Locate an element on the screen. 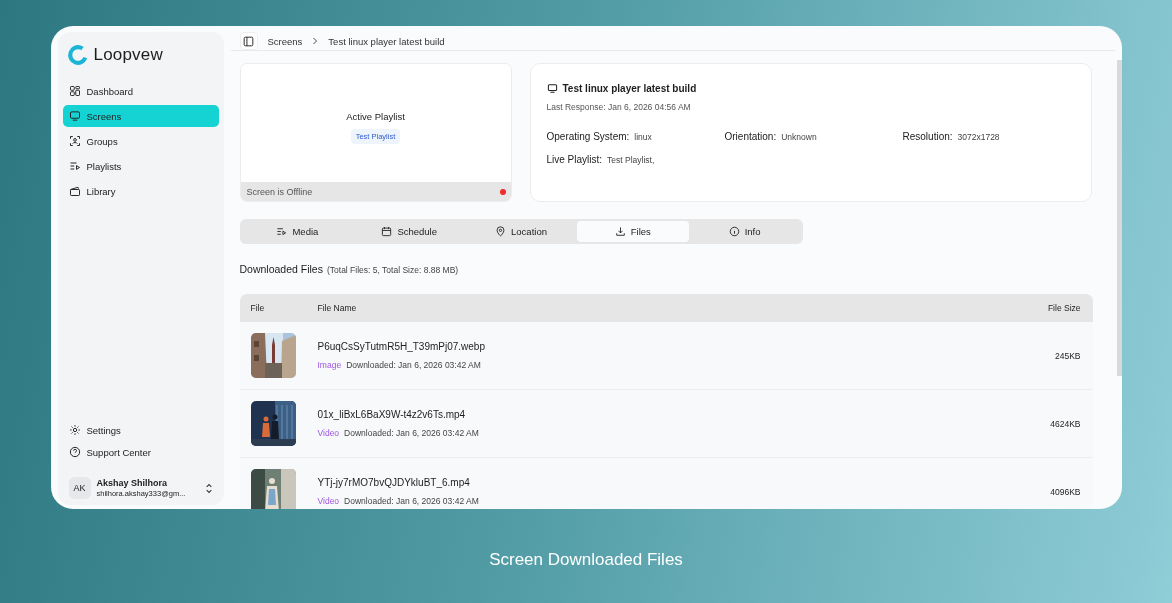  preview-title: Active Playlist is located at coordinates (375, 116).